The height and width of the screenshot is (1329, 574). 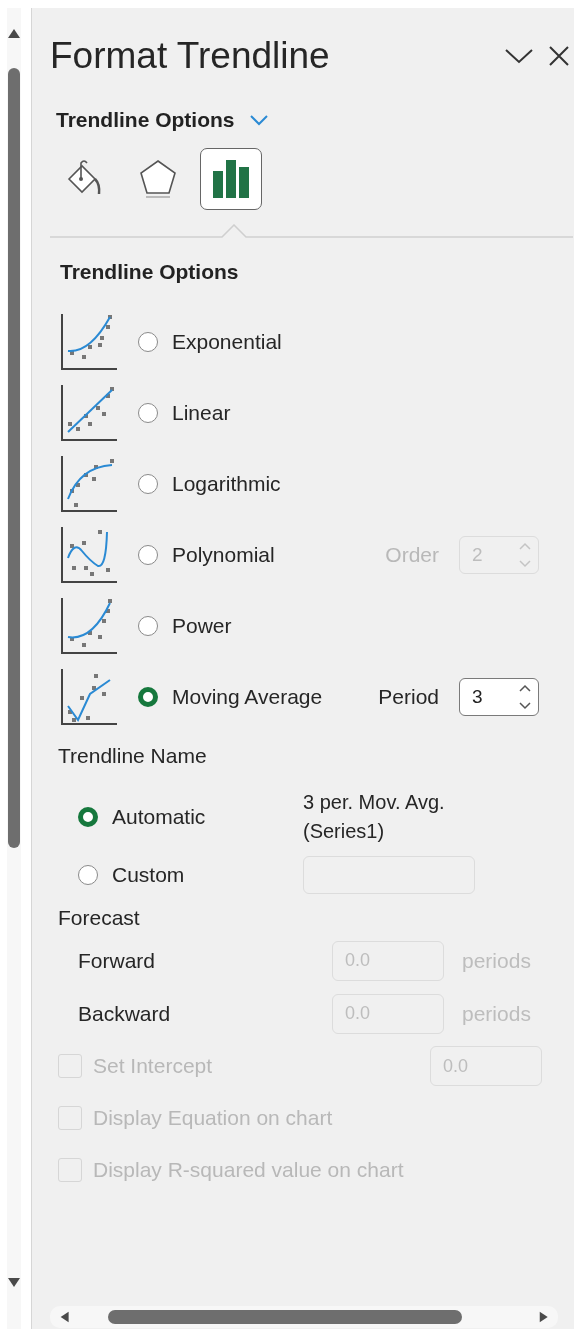 I want to click on checkbox-label: Display R-squared value on chart, so click(x=248, y=1170).